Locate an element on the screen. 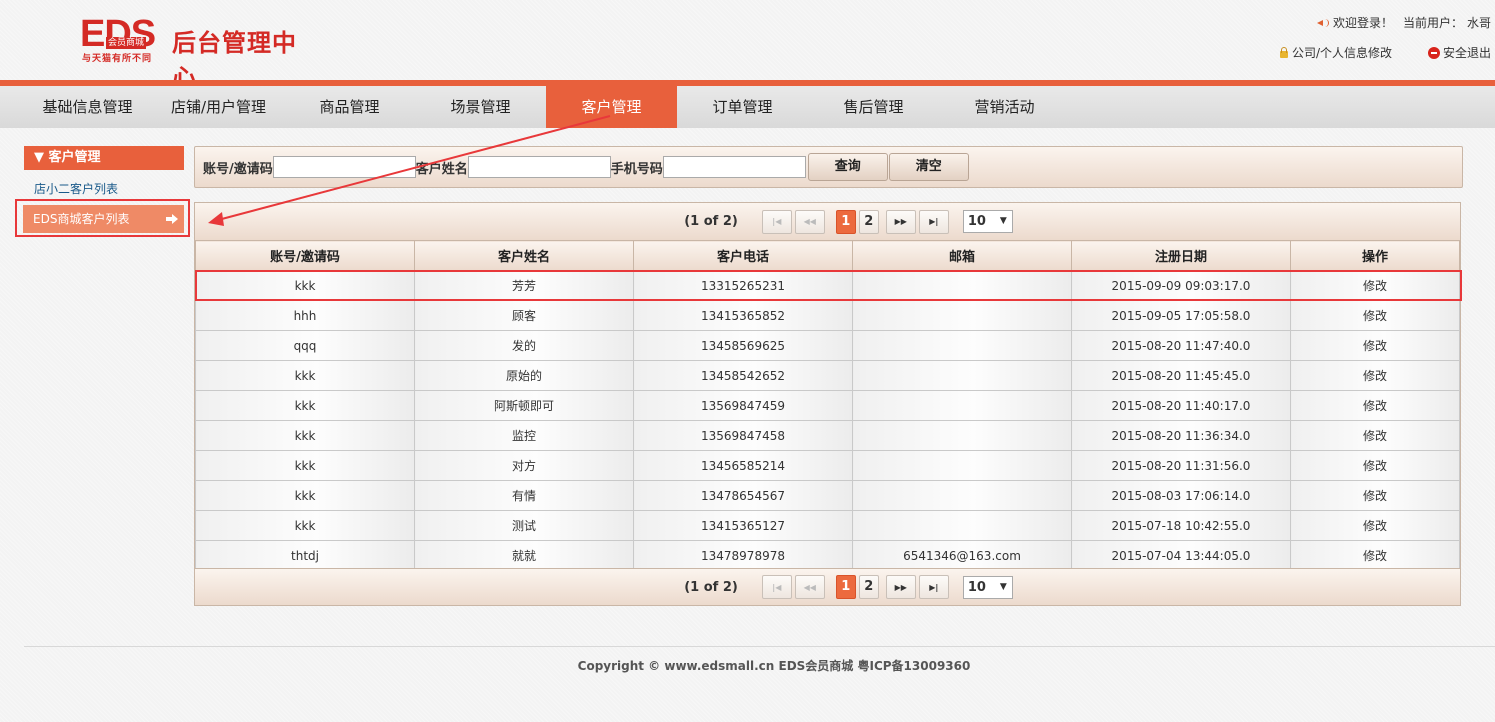  pager-top: (1 of 2) |◀ ◀◀ 1 2 ▶▶ ▶| 10 is located at coordinates (827, 221).